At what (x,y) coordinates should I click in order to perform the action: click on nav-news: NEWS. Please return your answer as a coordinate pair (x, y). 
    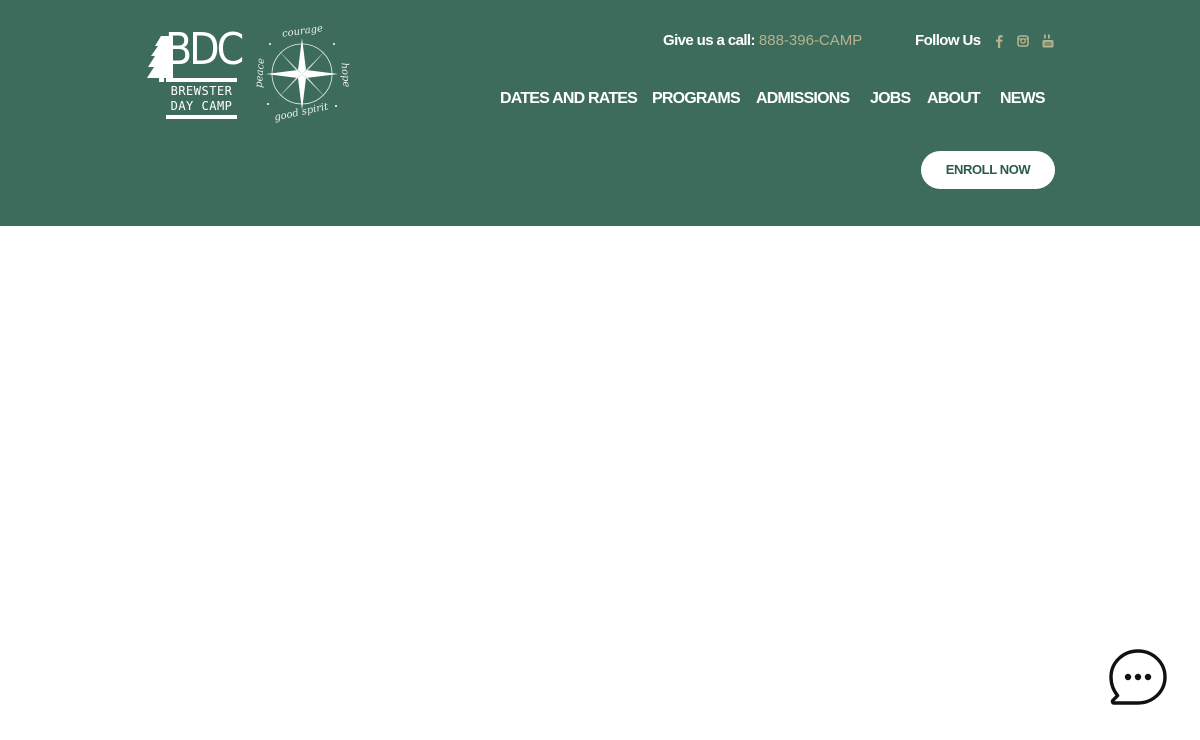
    Looking at the image, I should click on (1023, 99).